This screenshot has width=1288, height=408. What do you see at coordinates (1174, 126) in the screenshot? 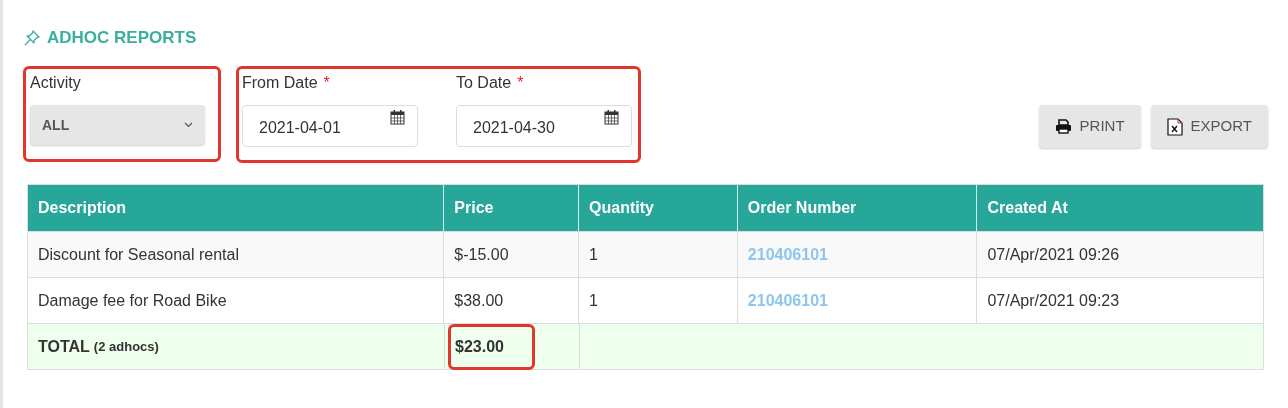
I see `spreadsheet-file-icon` at bounding box center [1174, 126].